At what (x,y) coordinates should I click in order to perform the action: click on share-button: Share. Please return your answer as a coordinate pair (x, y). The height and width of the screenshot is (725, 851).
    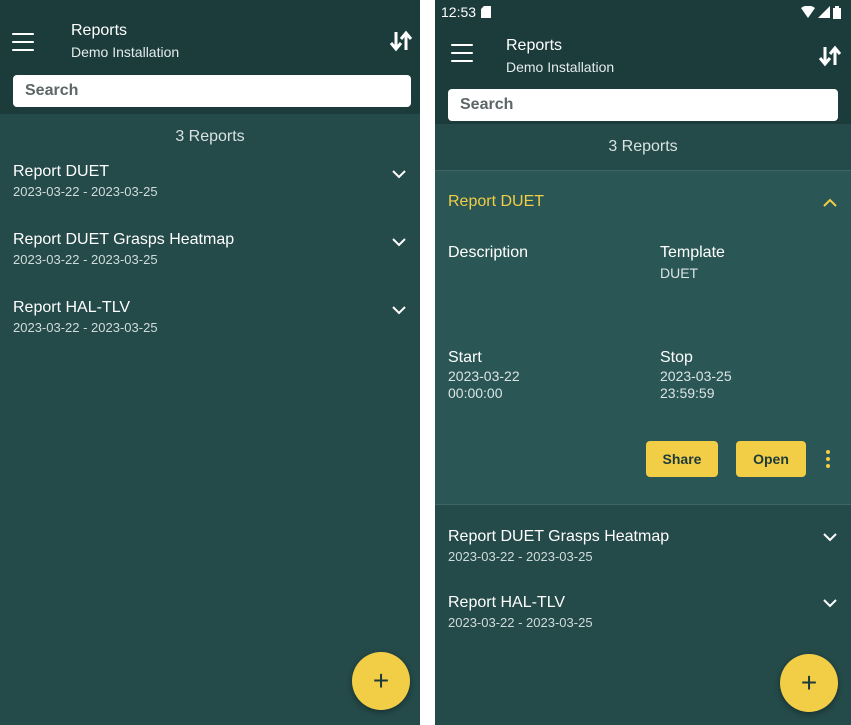
    Looking at the image, I should click on (682, 459).